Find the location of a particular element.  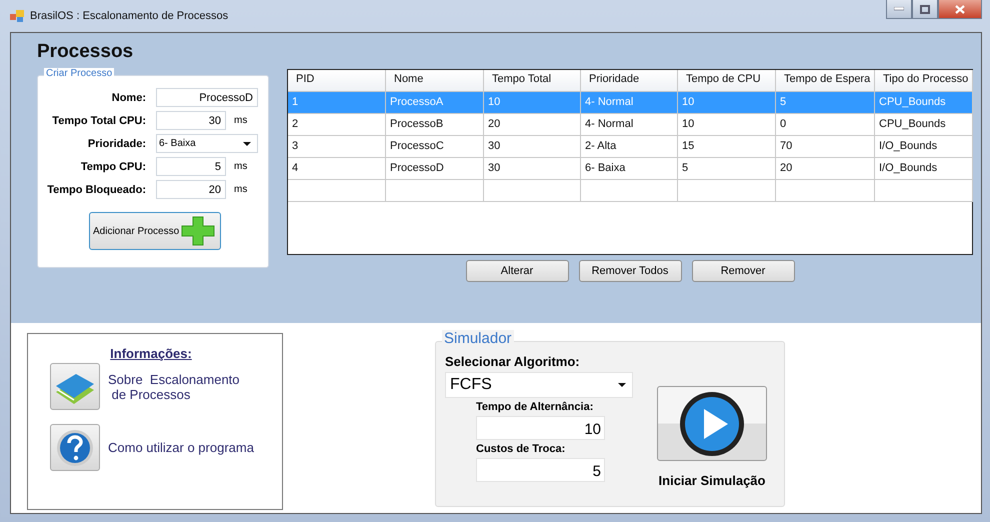

info-title: Informações: is located at coordinates (151, 353).